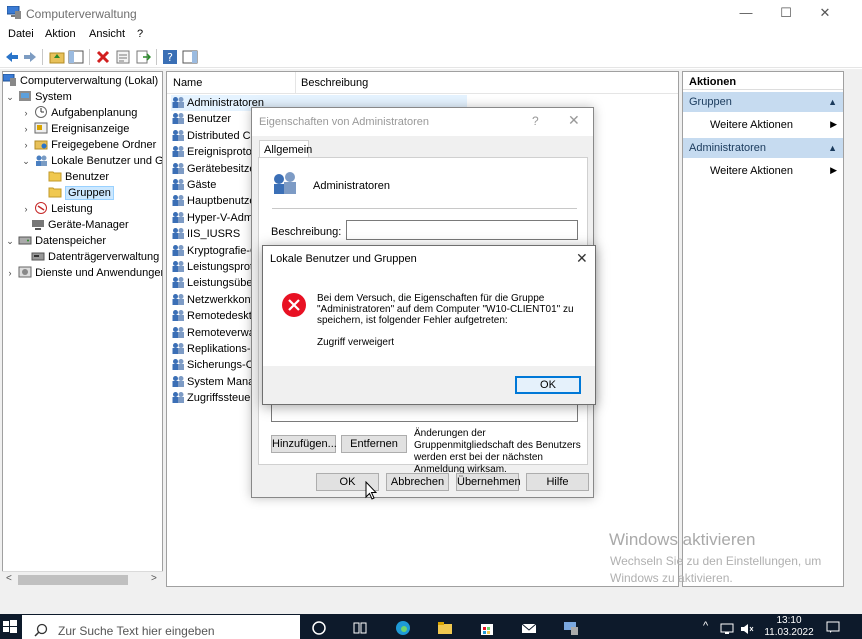 Image resolution: width=862 pixels, height=639 pixels. I want to click on list-item: Leistungsproto, so click(215, 267).